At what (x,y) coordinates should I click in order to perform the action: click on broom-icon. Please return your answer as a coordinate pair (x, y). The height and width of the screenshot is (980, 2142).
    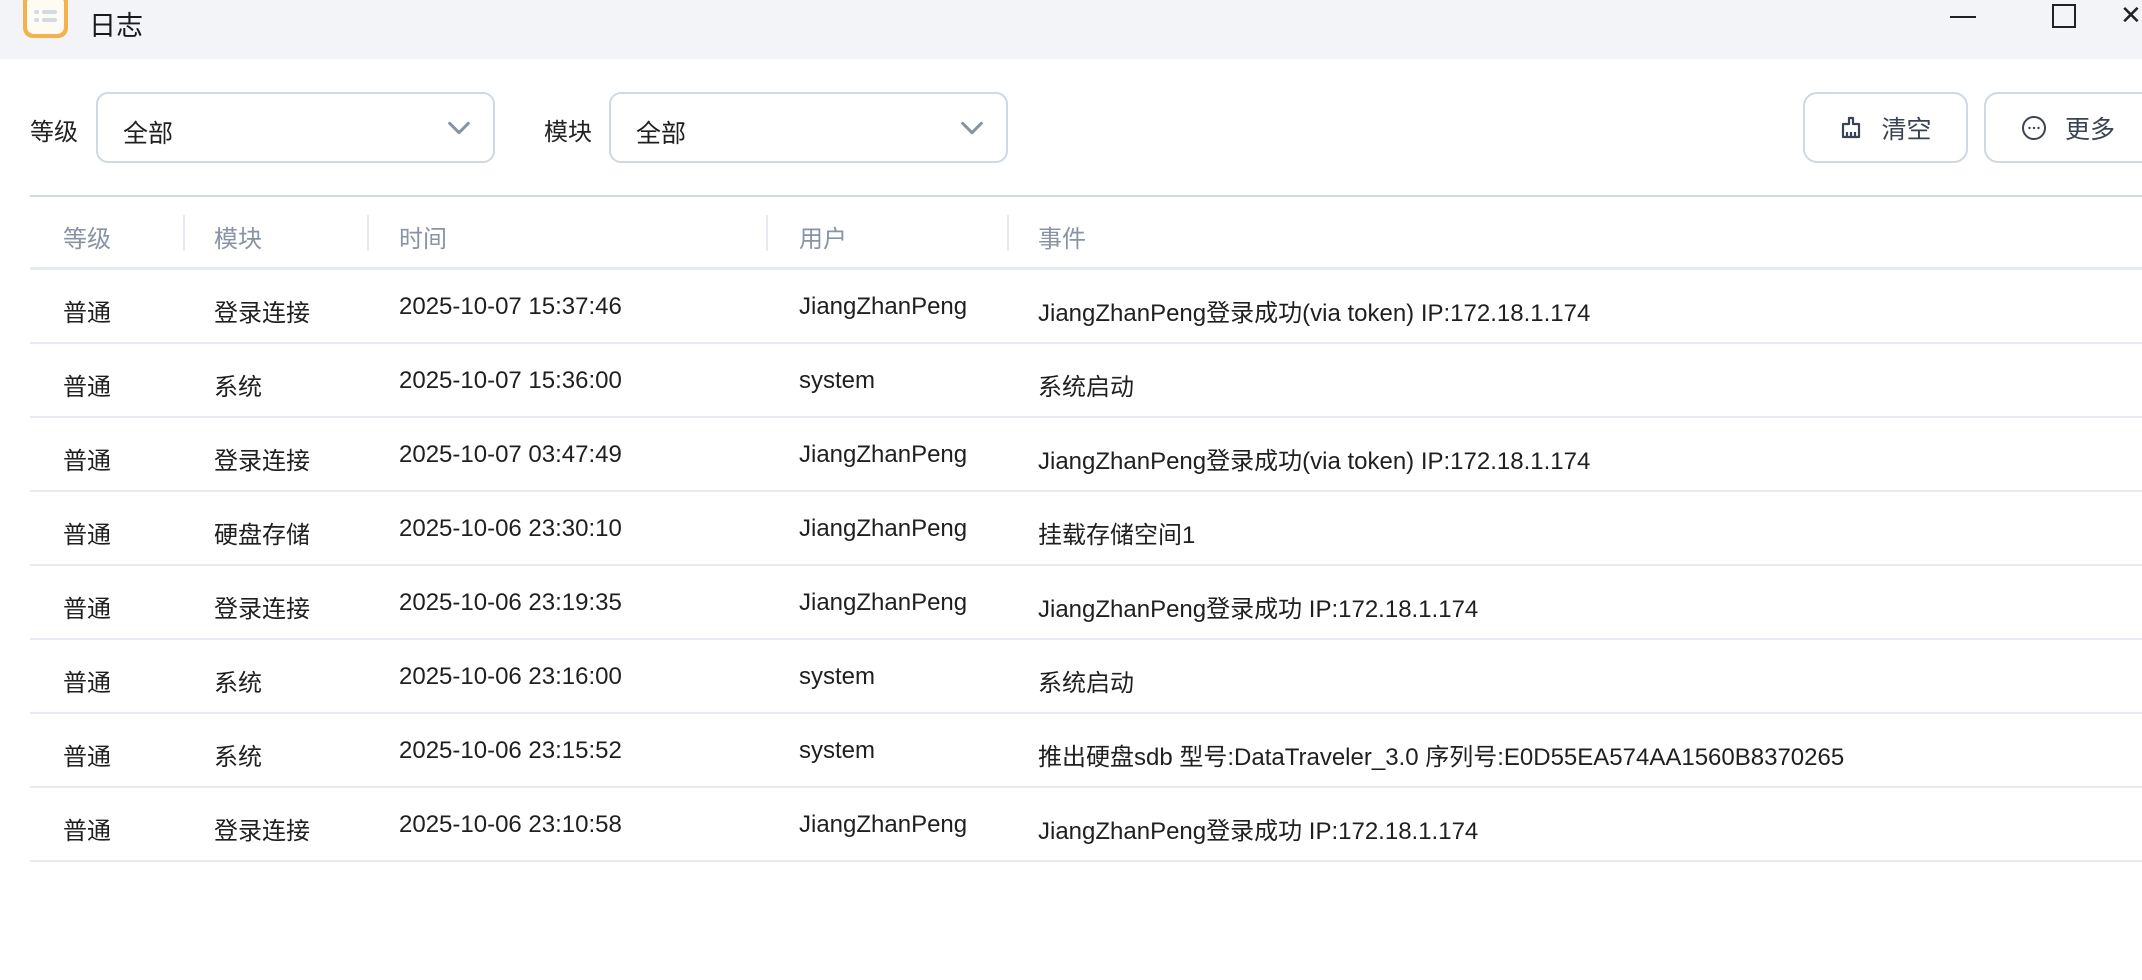
    Looking at the image, I should click on (1851, 127).